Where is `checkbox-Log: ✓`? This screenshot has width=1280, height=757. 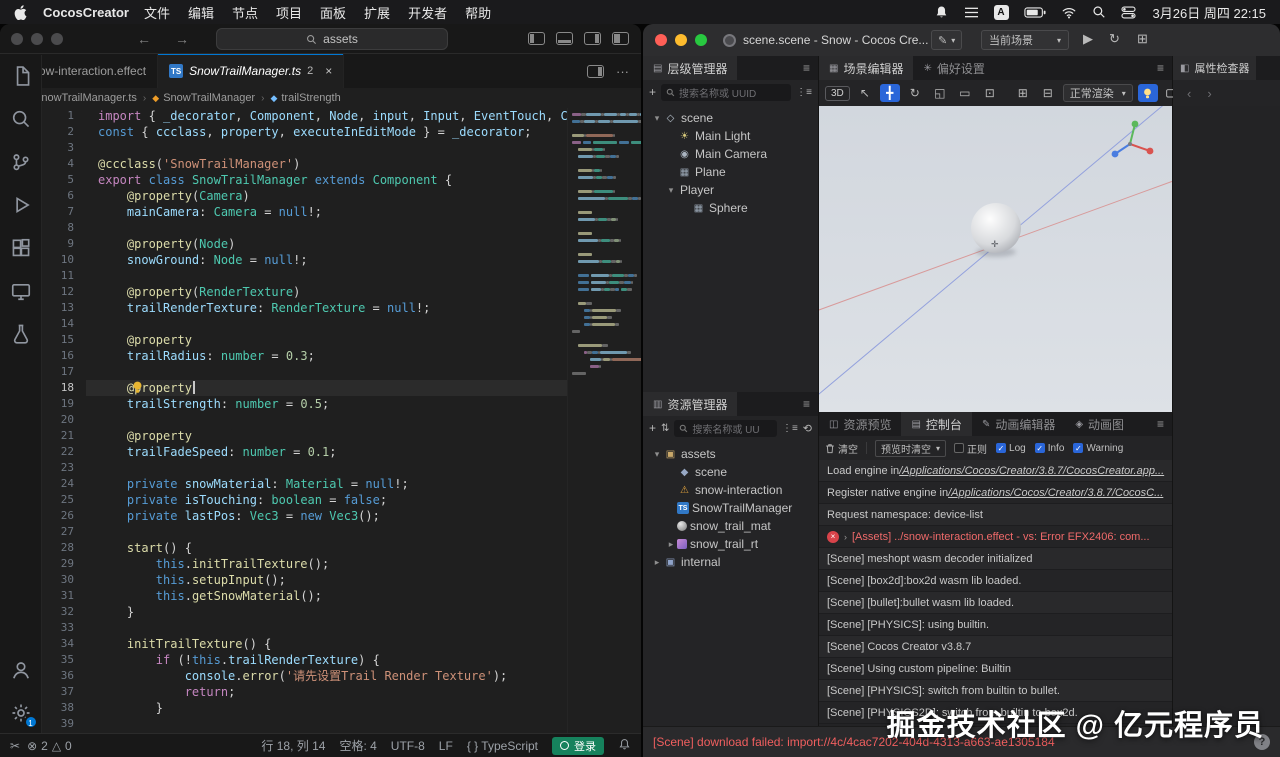 checkbox-Log: ✓ is located at coordinates (1001, 448).